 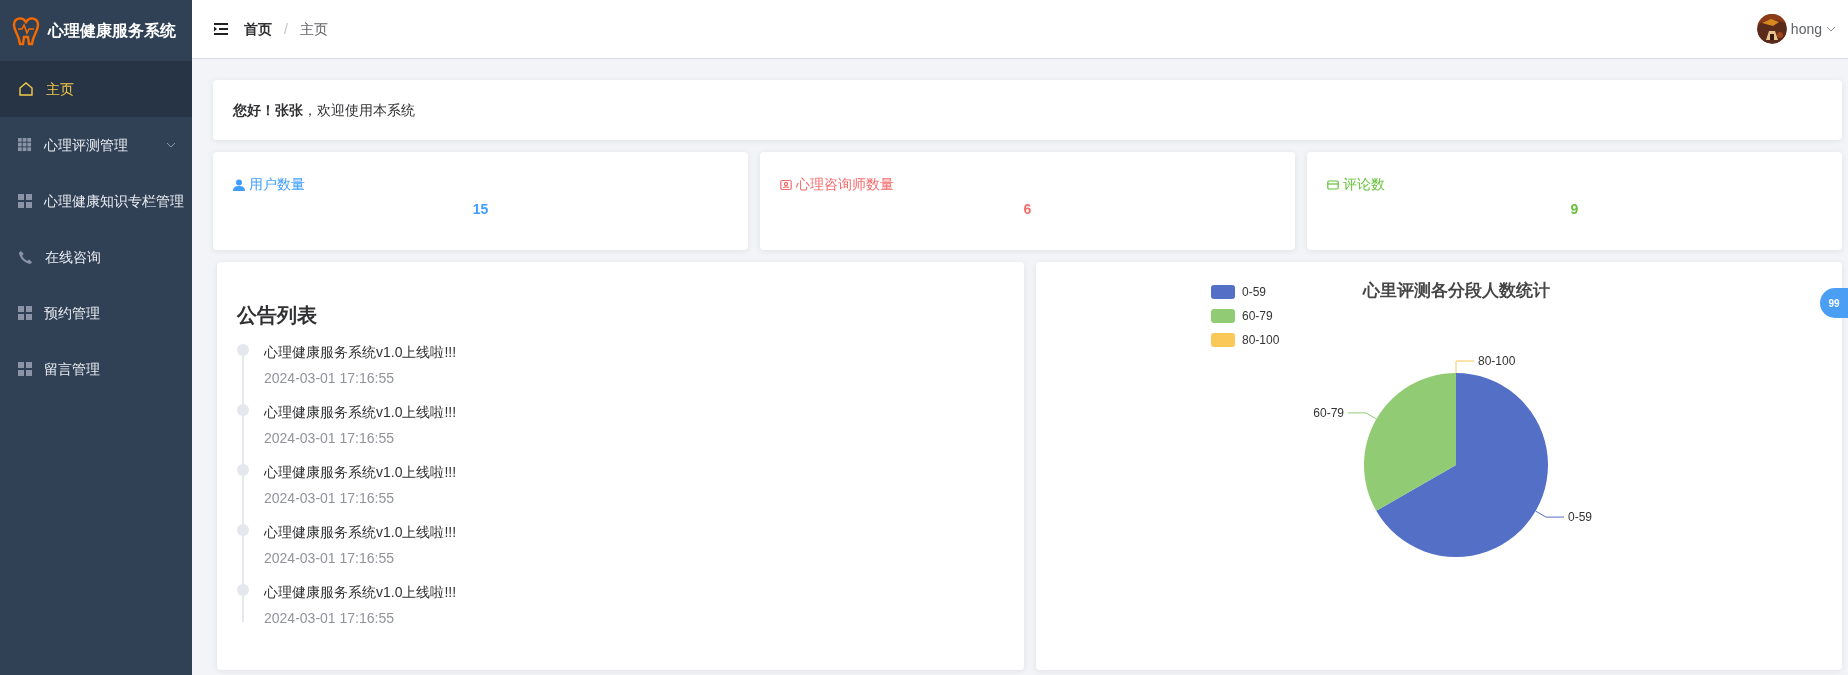 What do you see at coordinates (25, 257) in the screenshot?
I see `phone-icon` at bounding box center [25, 257].